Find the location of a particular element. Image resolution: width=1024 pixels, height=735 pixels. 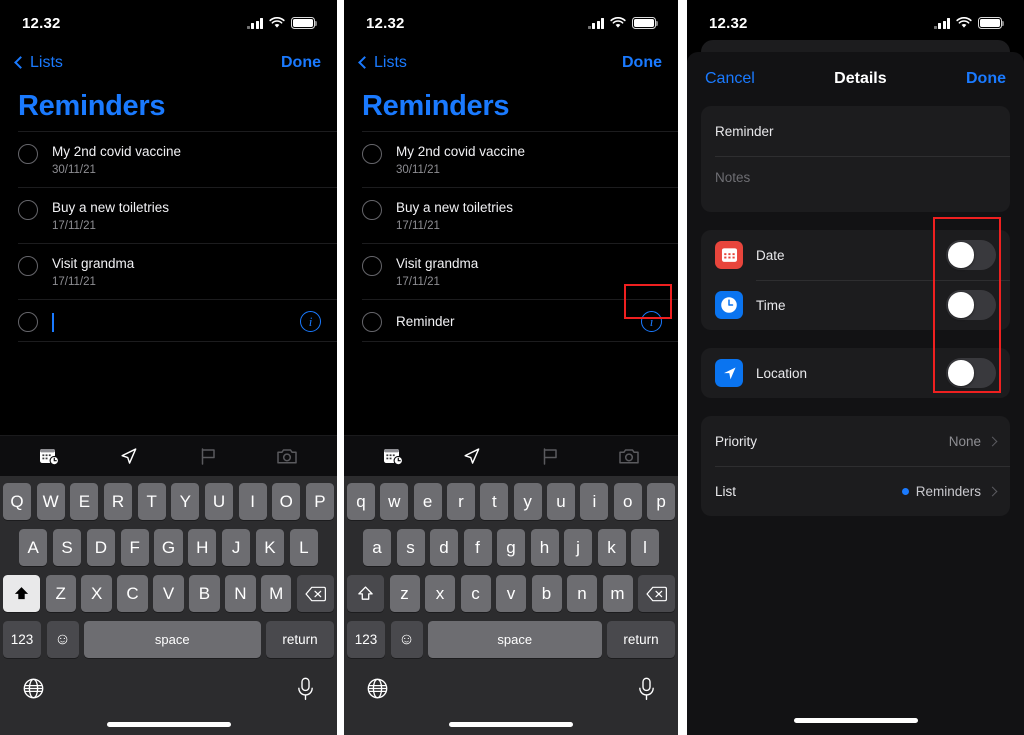

key: Y is located at coordinates (185, 501).